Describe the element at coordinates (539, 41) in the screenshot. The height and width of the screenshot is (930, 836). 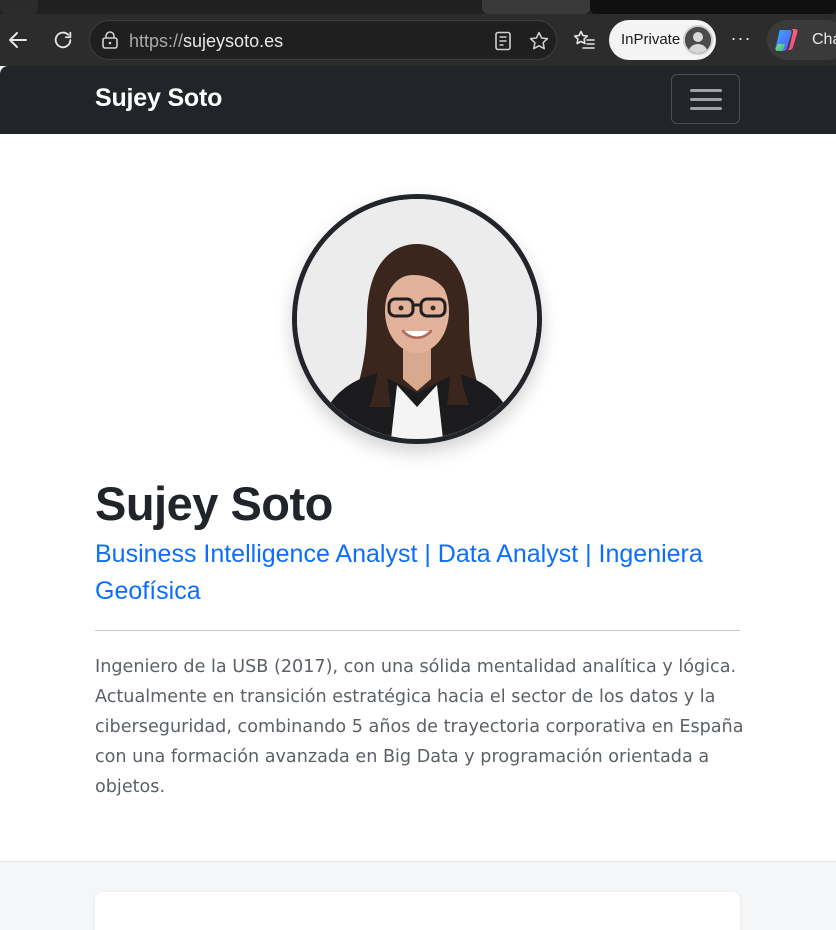
I see `favorite-star-icon` at that location.